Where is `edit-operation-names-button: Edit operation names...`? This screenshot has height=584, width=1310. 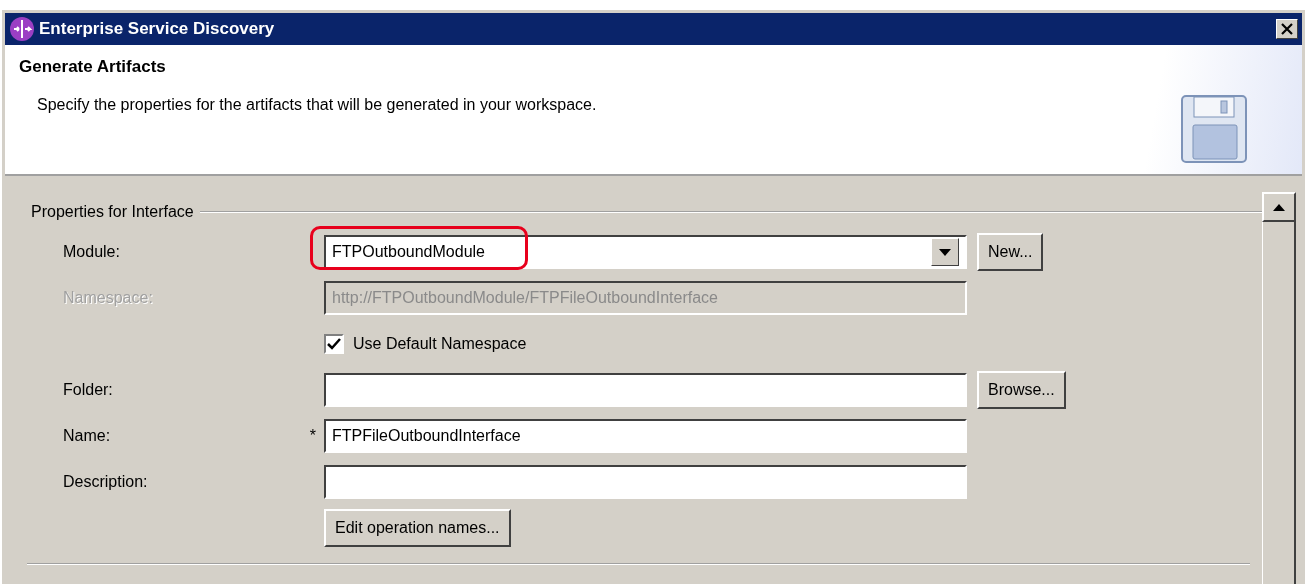 edit-operation-names-button: Edit operation names... is located at coordinates (417, 528).